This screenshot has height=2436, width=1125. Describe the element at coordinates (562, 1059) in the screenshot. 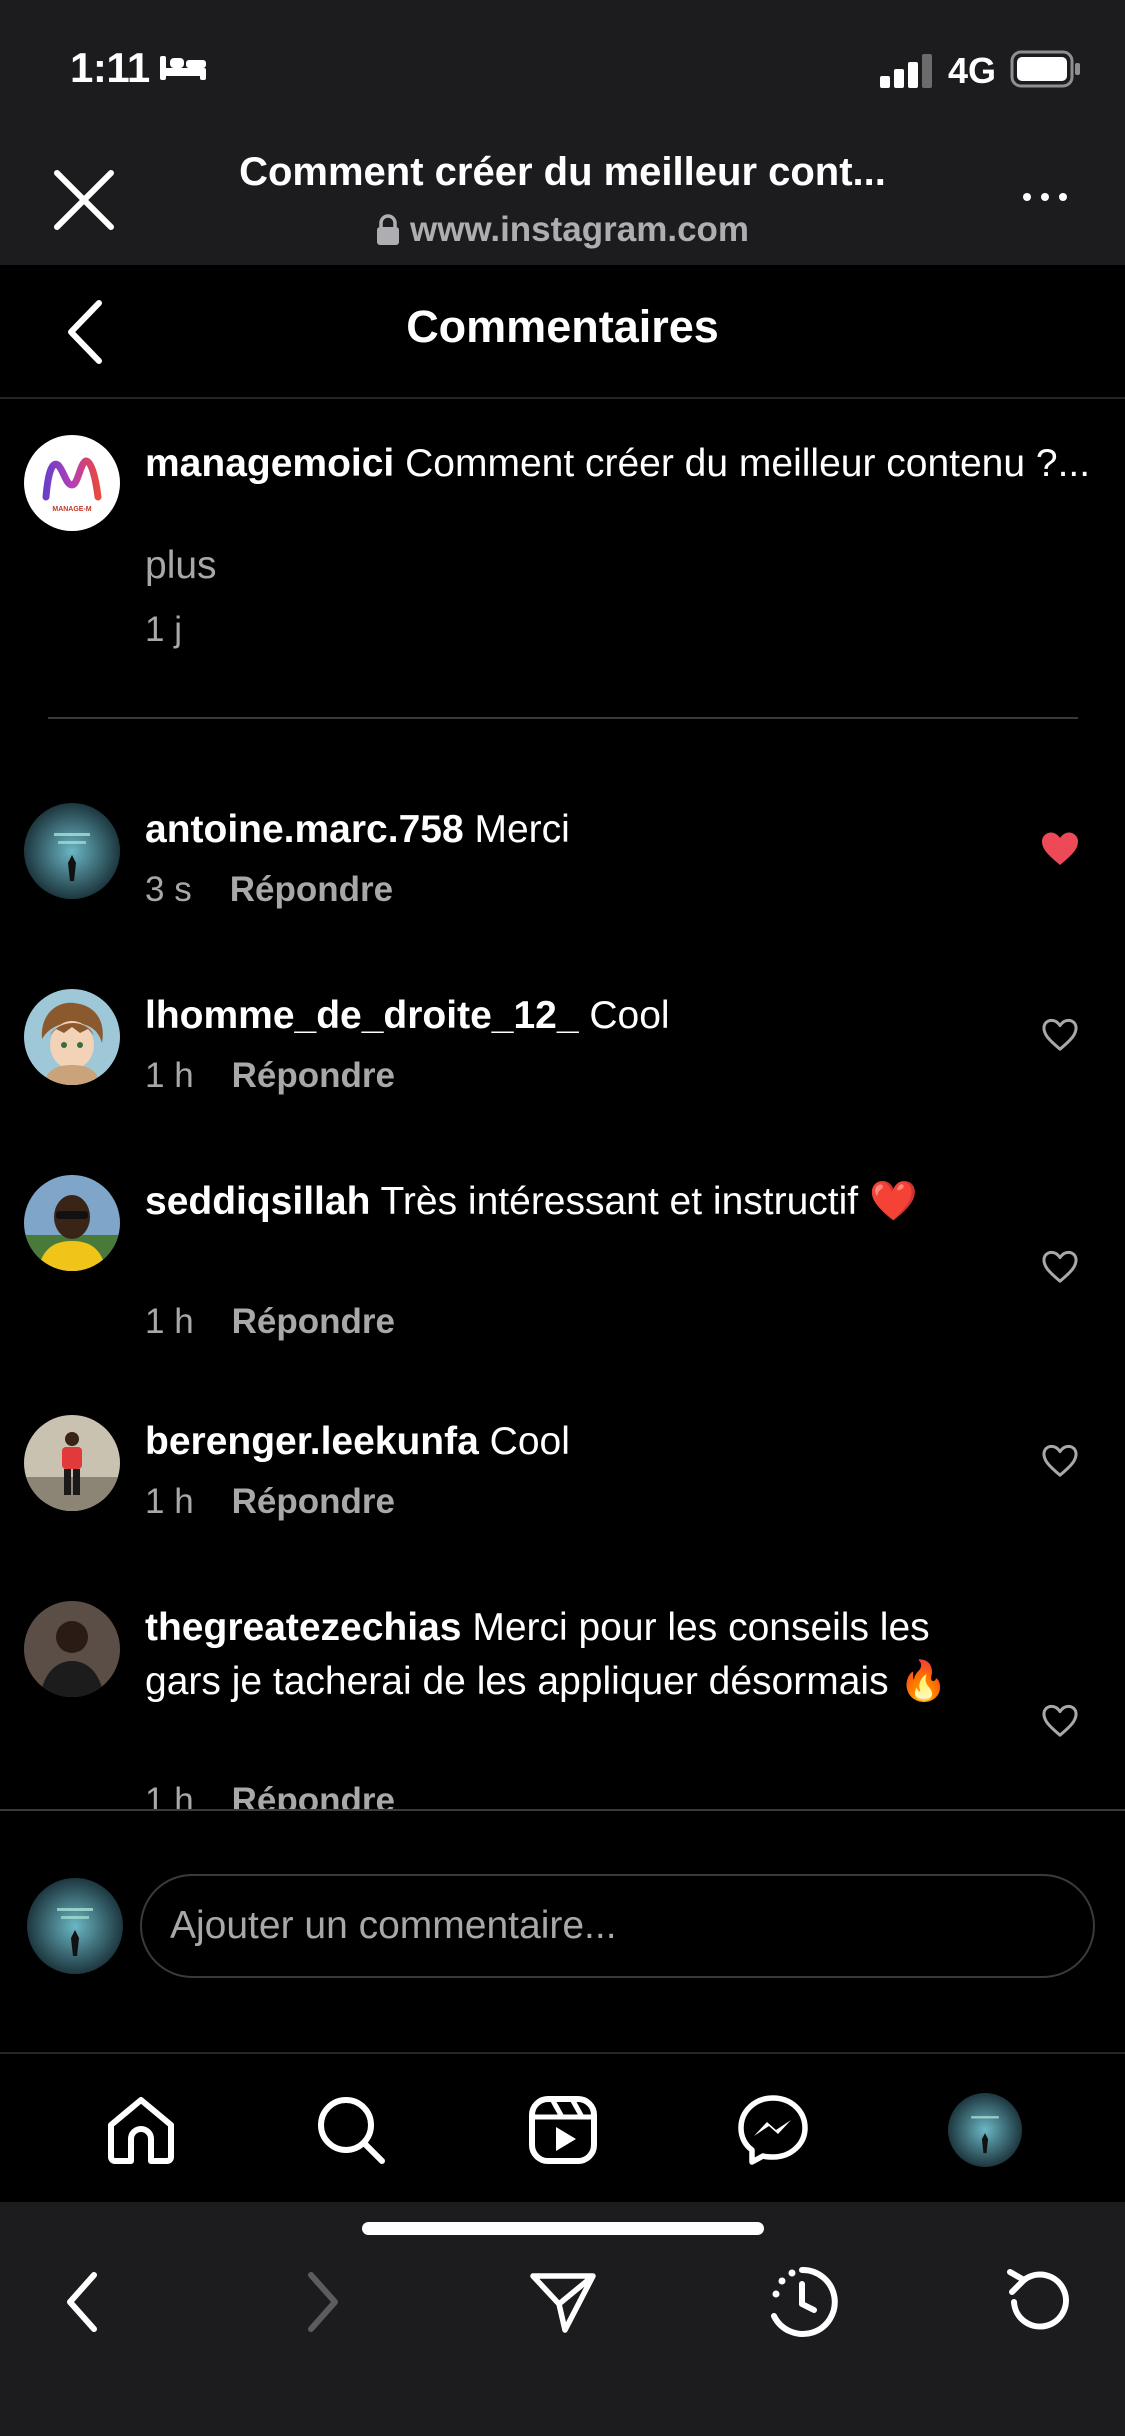

I see `comment-item: lhomme_de_droite_12_ Cool 1 h Répondre` at that location.